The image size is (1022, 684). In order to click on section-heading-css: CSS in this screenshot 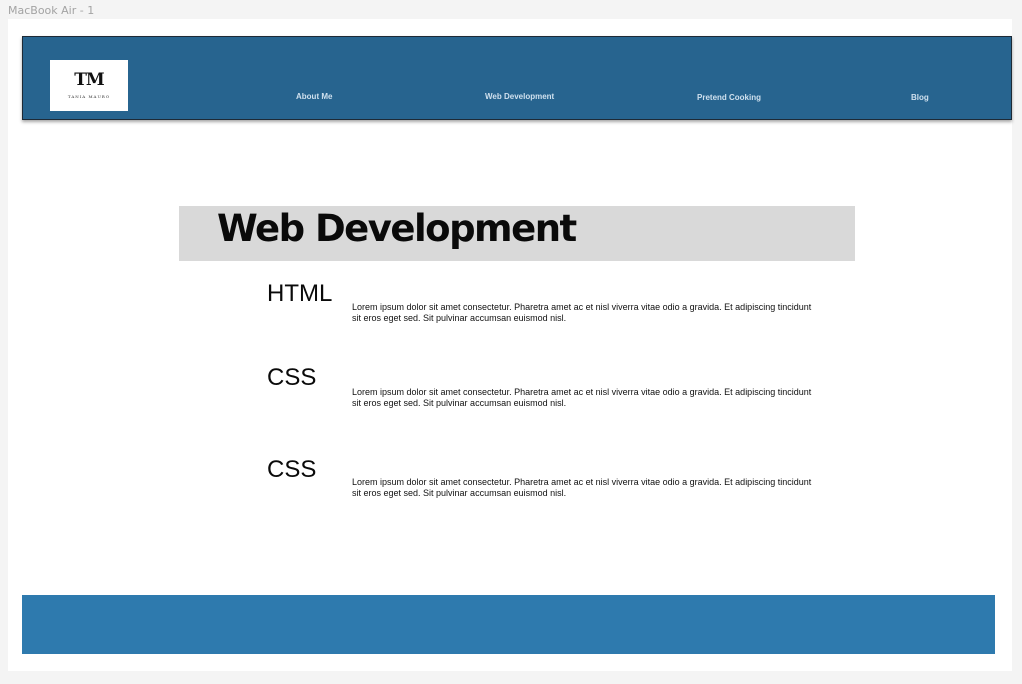, I will do `click(292, 377)`.